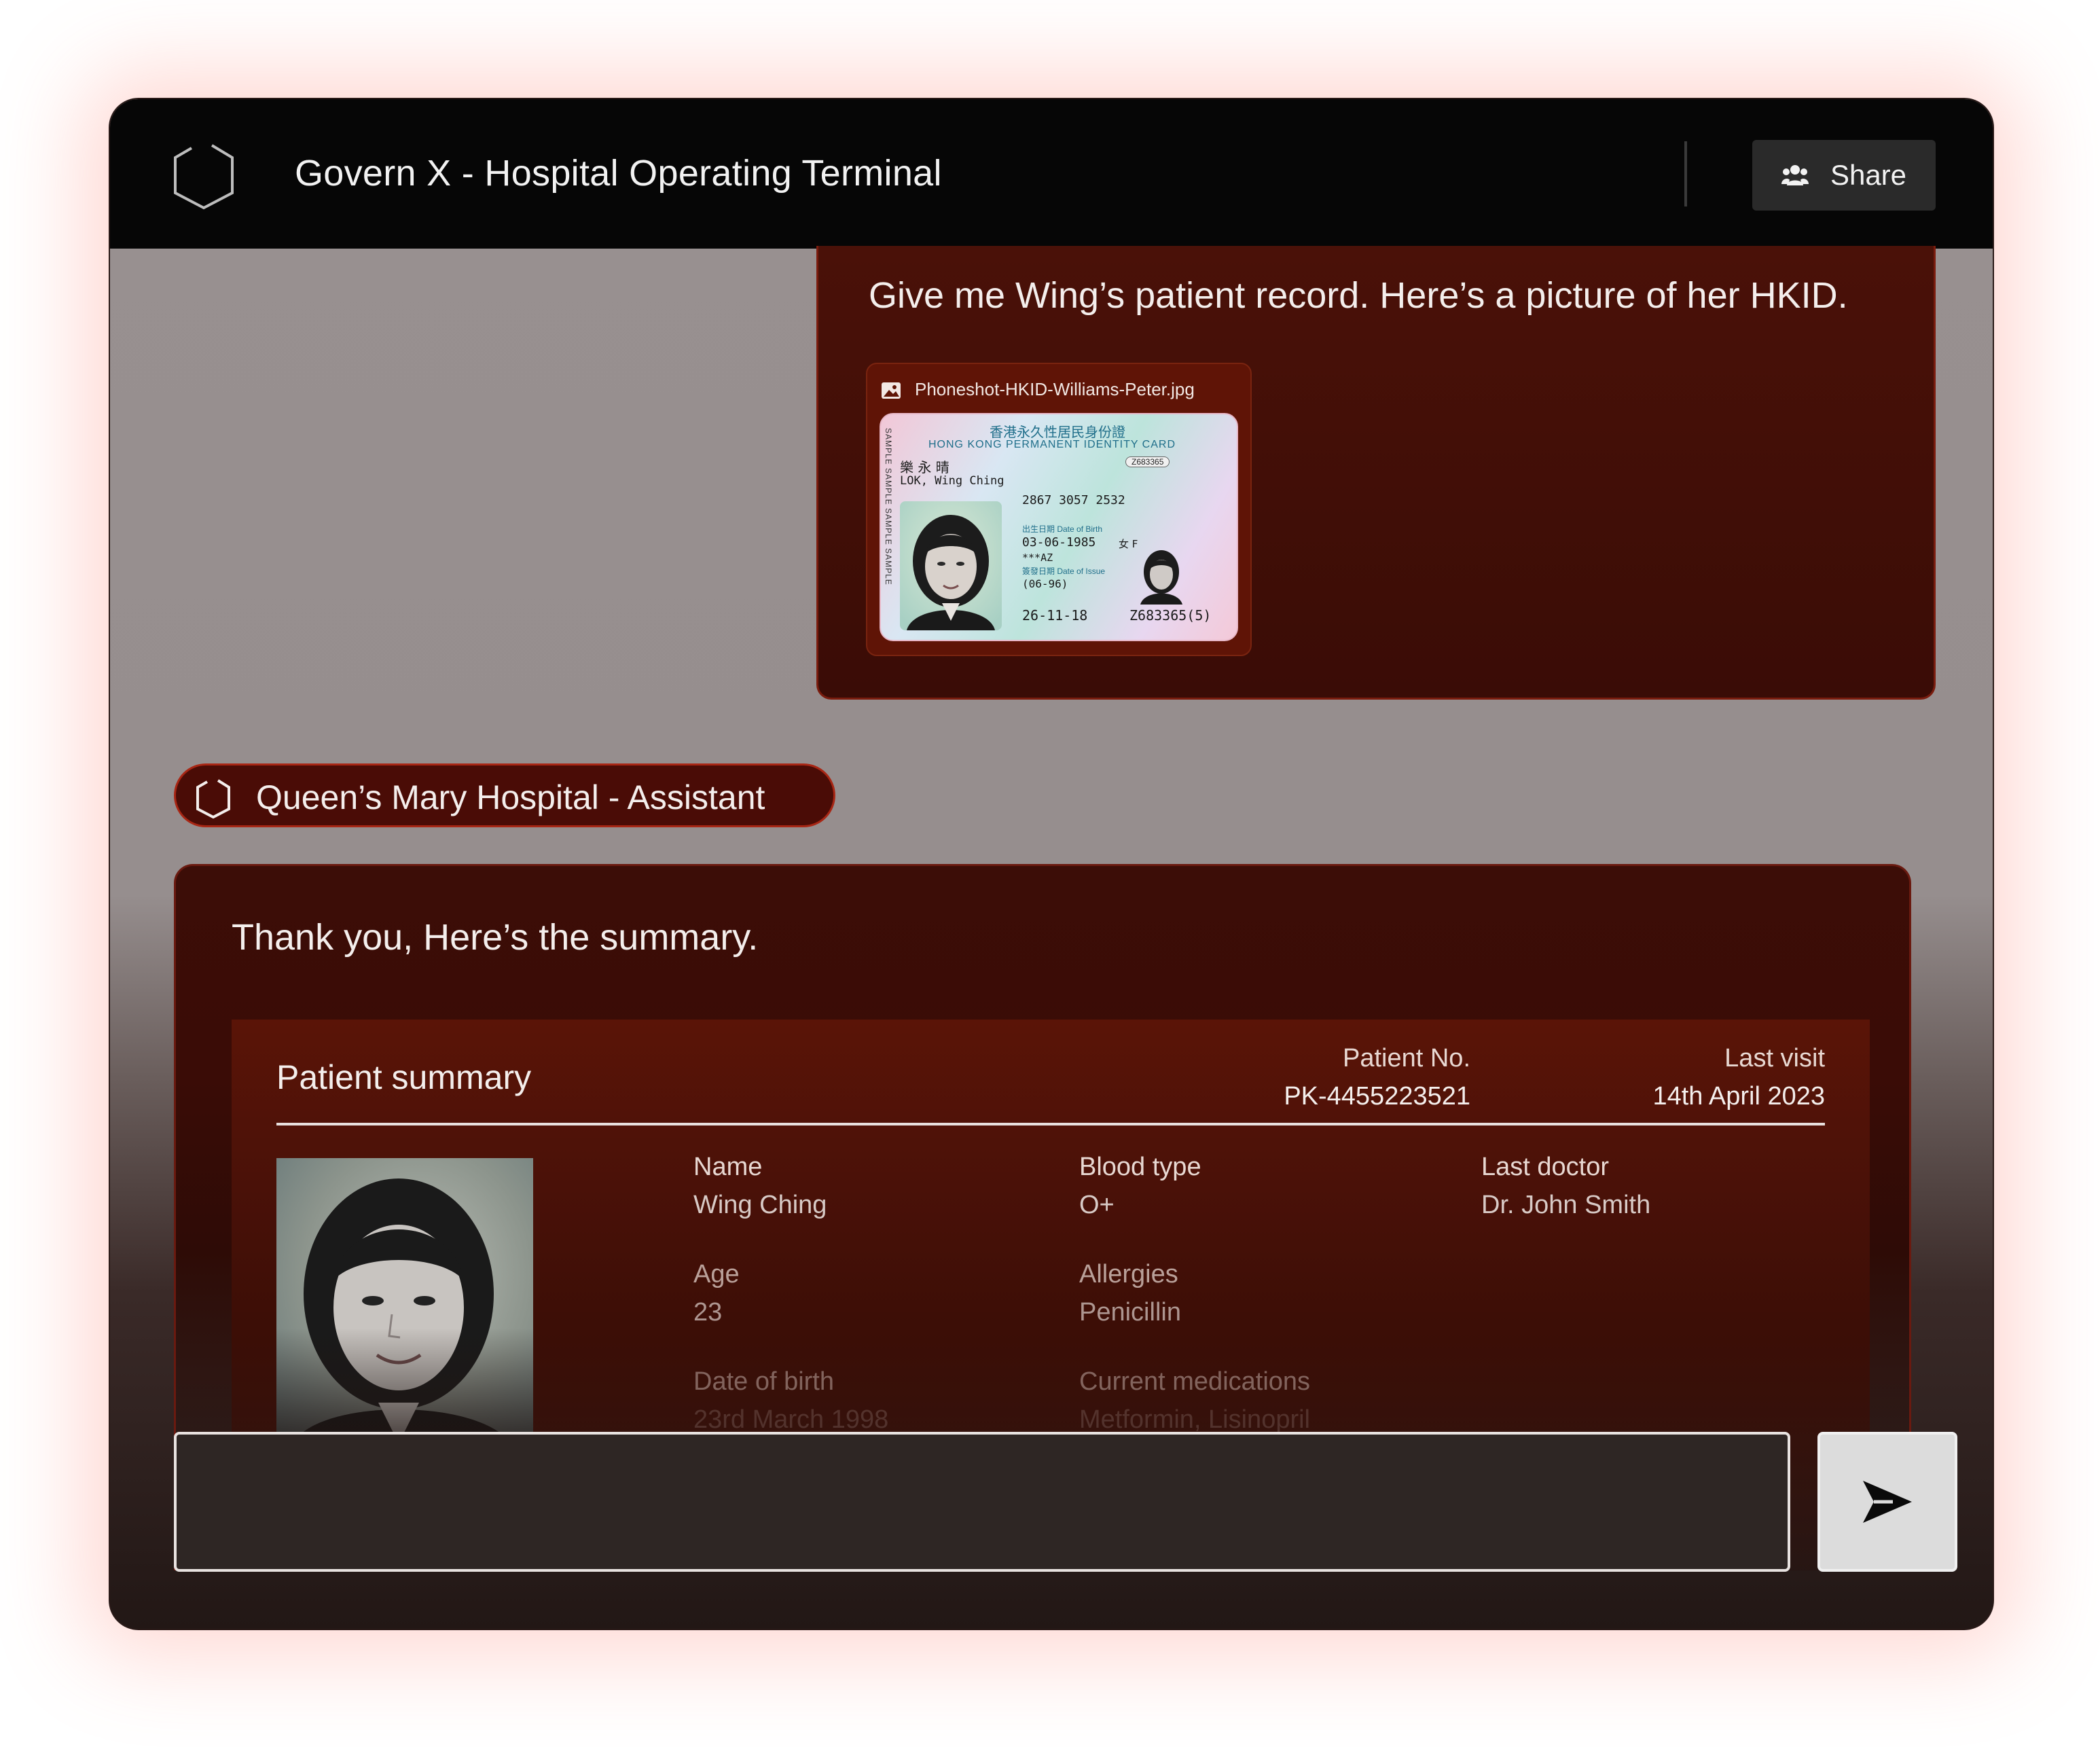 The height and width of the screenshot is (1747, 2100). Describe the element at coordinates (204, 177) in the screenshot. I see `hexagon-logo-icon` at that location.